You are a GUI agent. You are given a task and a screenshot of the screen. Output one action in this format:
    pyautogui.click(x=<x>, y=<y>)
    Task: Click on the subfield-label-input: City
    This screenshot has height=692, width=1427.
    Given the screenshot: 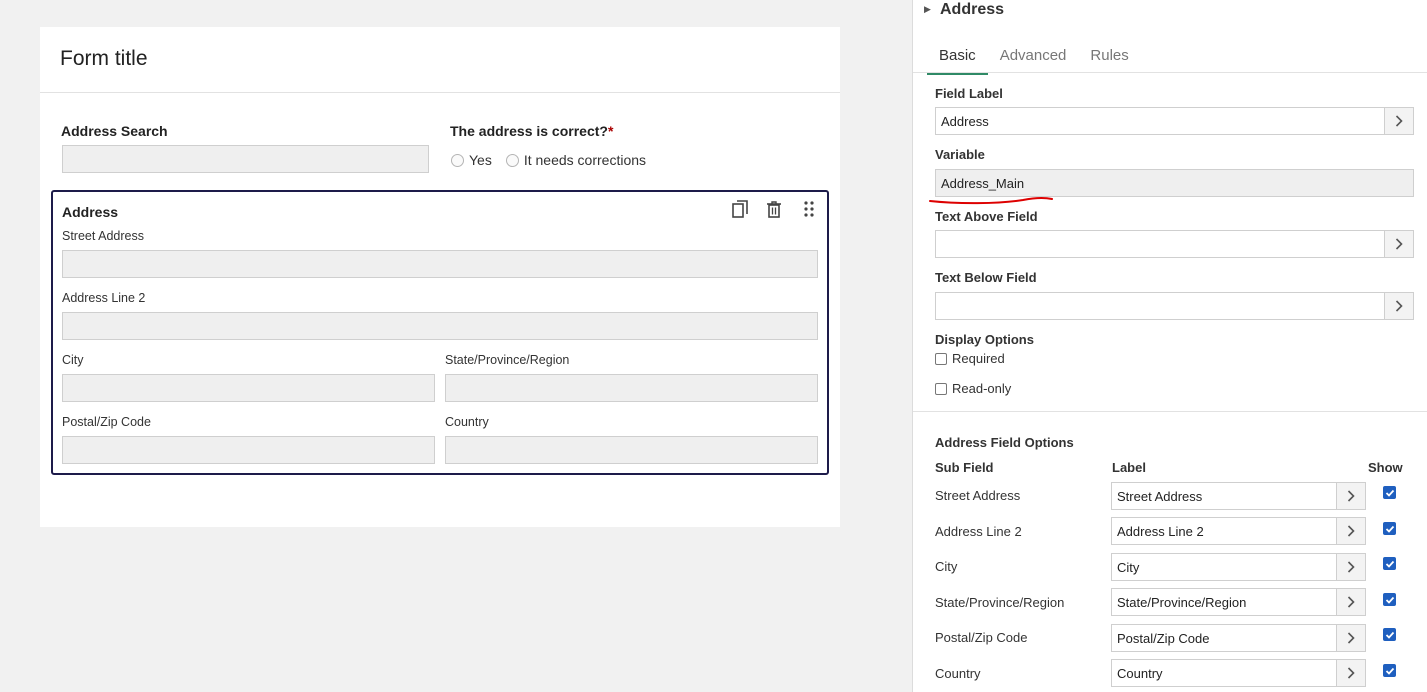 What is the action you would take?
    pyautogui.click(x=1238, y=567)
    